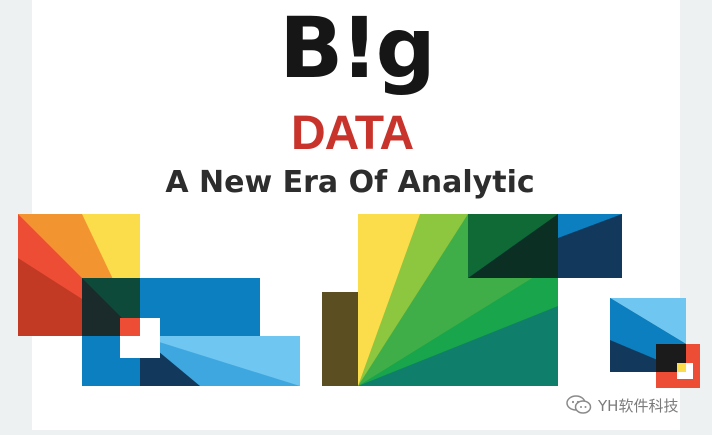 The image size is (712, 435). I want to click on right-yellow-pixel, so click(681, 367).